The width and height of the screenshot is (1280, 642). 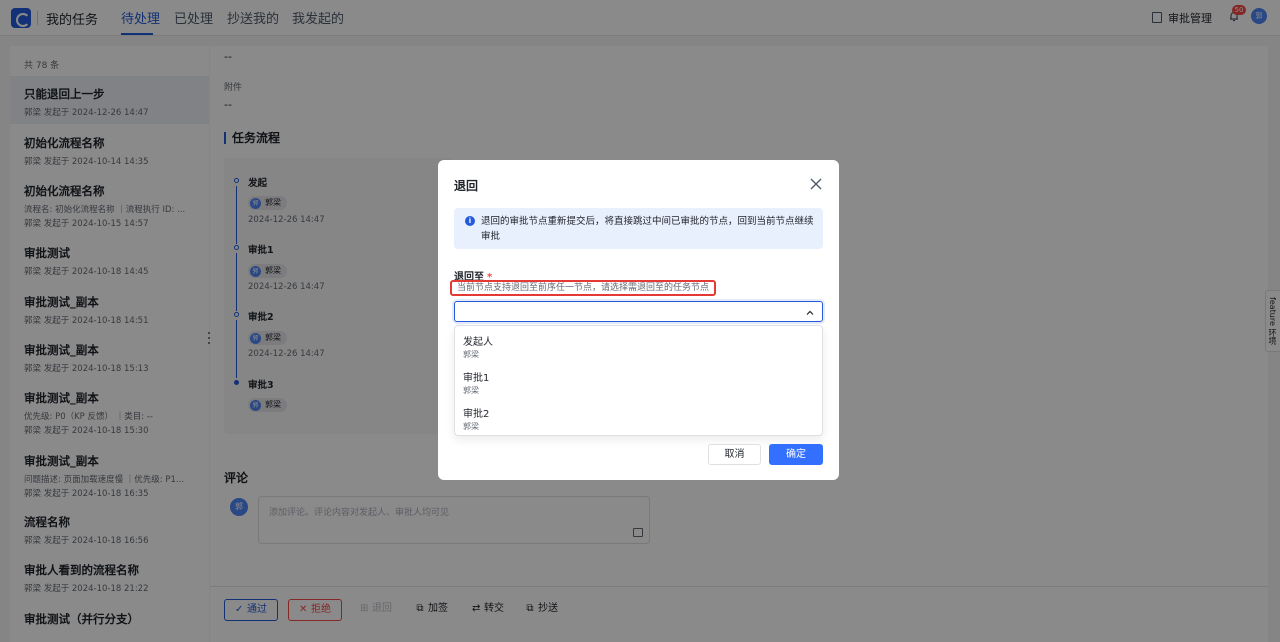 What do you see at coordinates (638, 417) in the screenshot?
I see `dropdown-option: 审批2 郭梁` at bounding box center [638, 417].